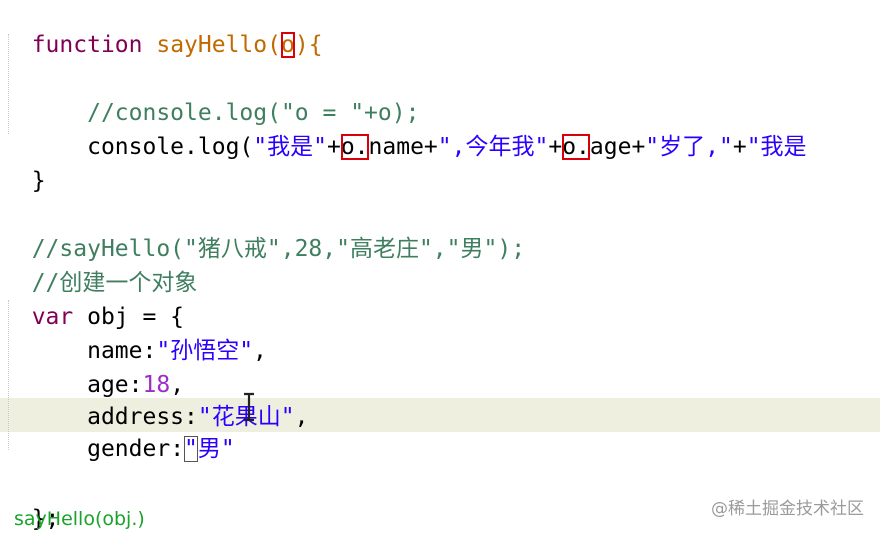  I want to click on closing-brace: }, so click(38, 181).